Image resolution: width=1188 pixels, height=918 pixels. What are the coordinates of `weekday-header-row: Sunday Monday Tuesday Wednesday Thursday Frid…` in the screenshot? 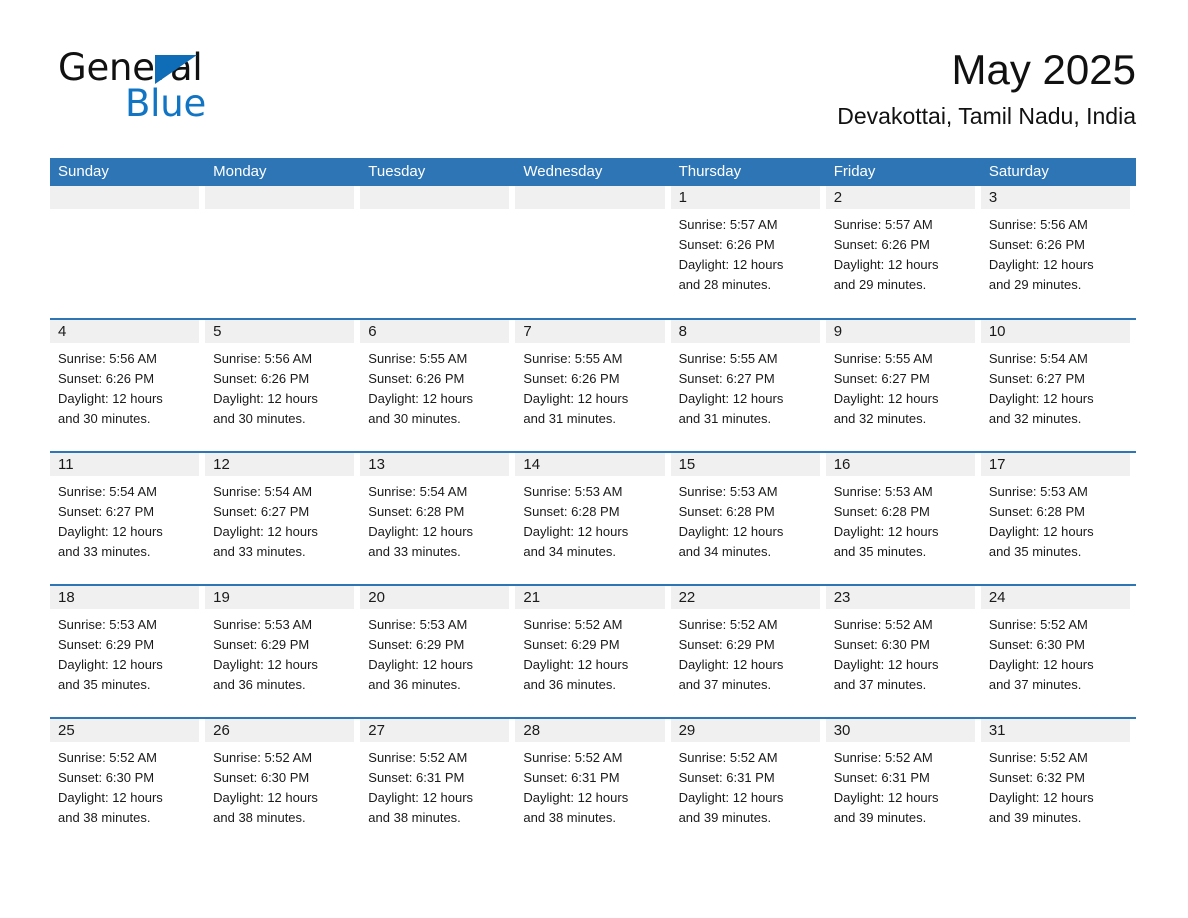 It's located at (593, 172).